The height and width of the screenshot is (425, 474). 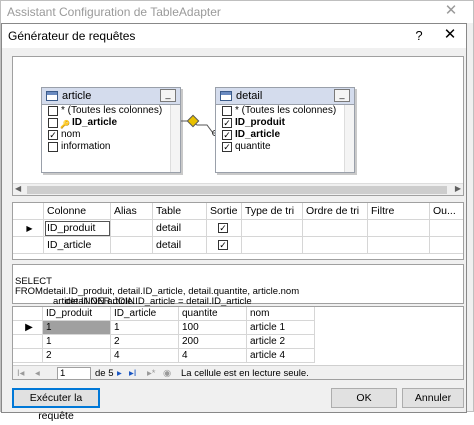 What do you see at coordinates (111, 96) in the screenshot?
I see `table-header: article _` at bounding box center [111, 96].